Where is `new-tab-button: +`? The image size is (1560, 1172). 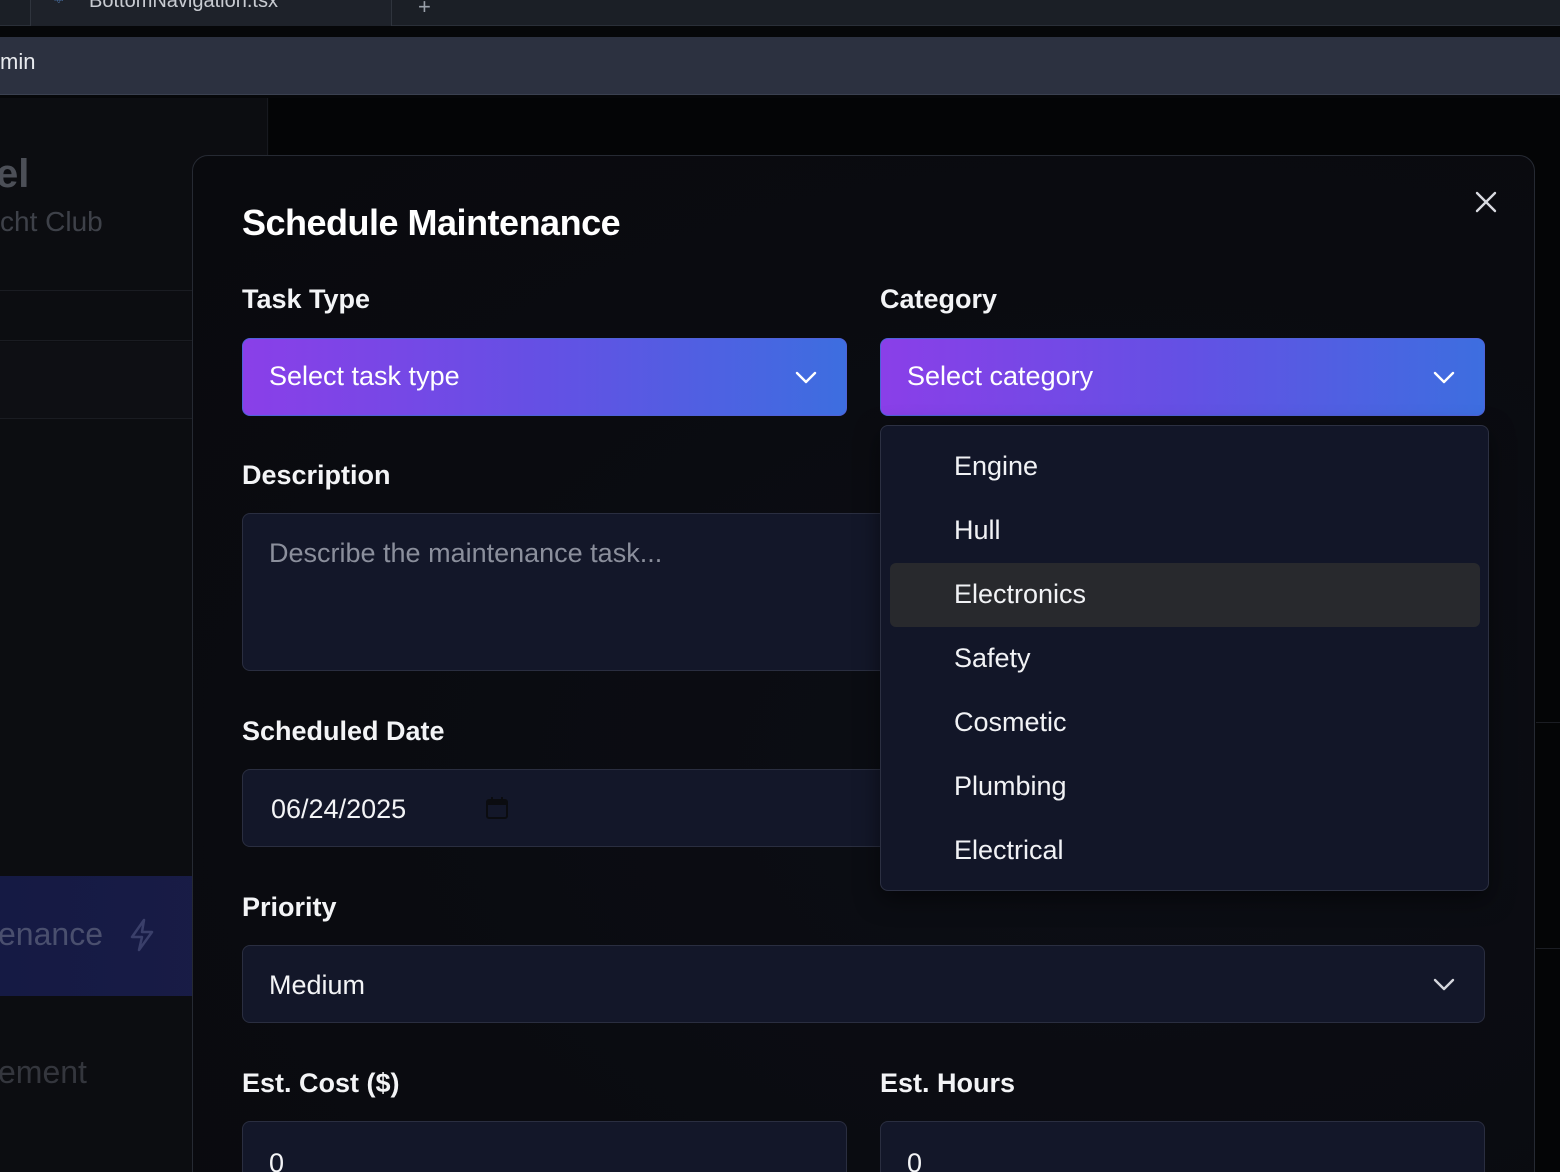 new-tab-button: + is located at coordinates (424, 10).